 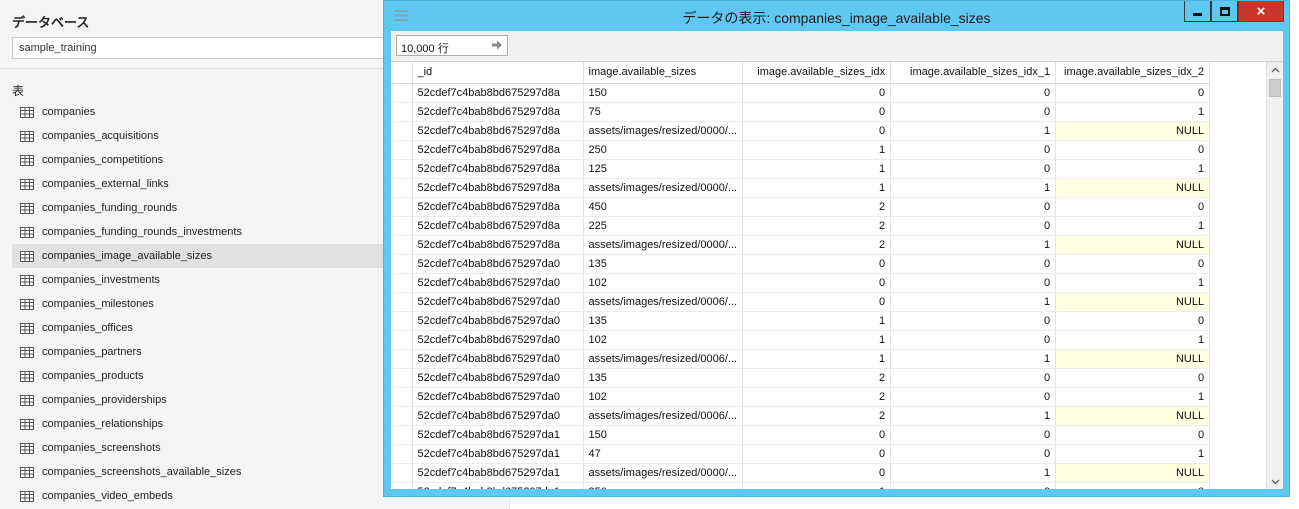 I want to click on table-list-item: companies_milestones, so click(x=202, y=304).